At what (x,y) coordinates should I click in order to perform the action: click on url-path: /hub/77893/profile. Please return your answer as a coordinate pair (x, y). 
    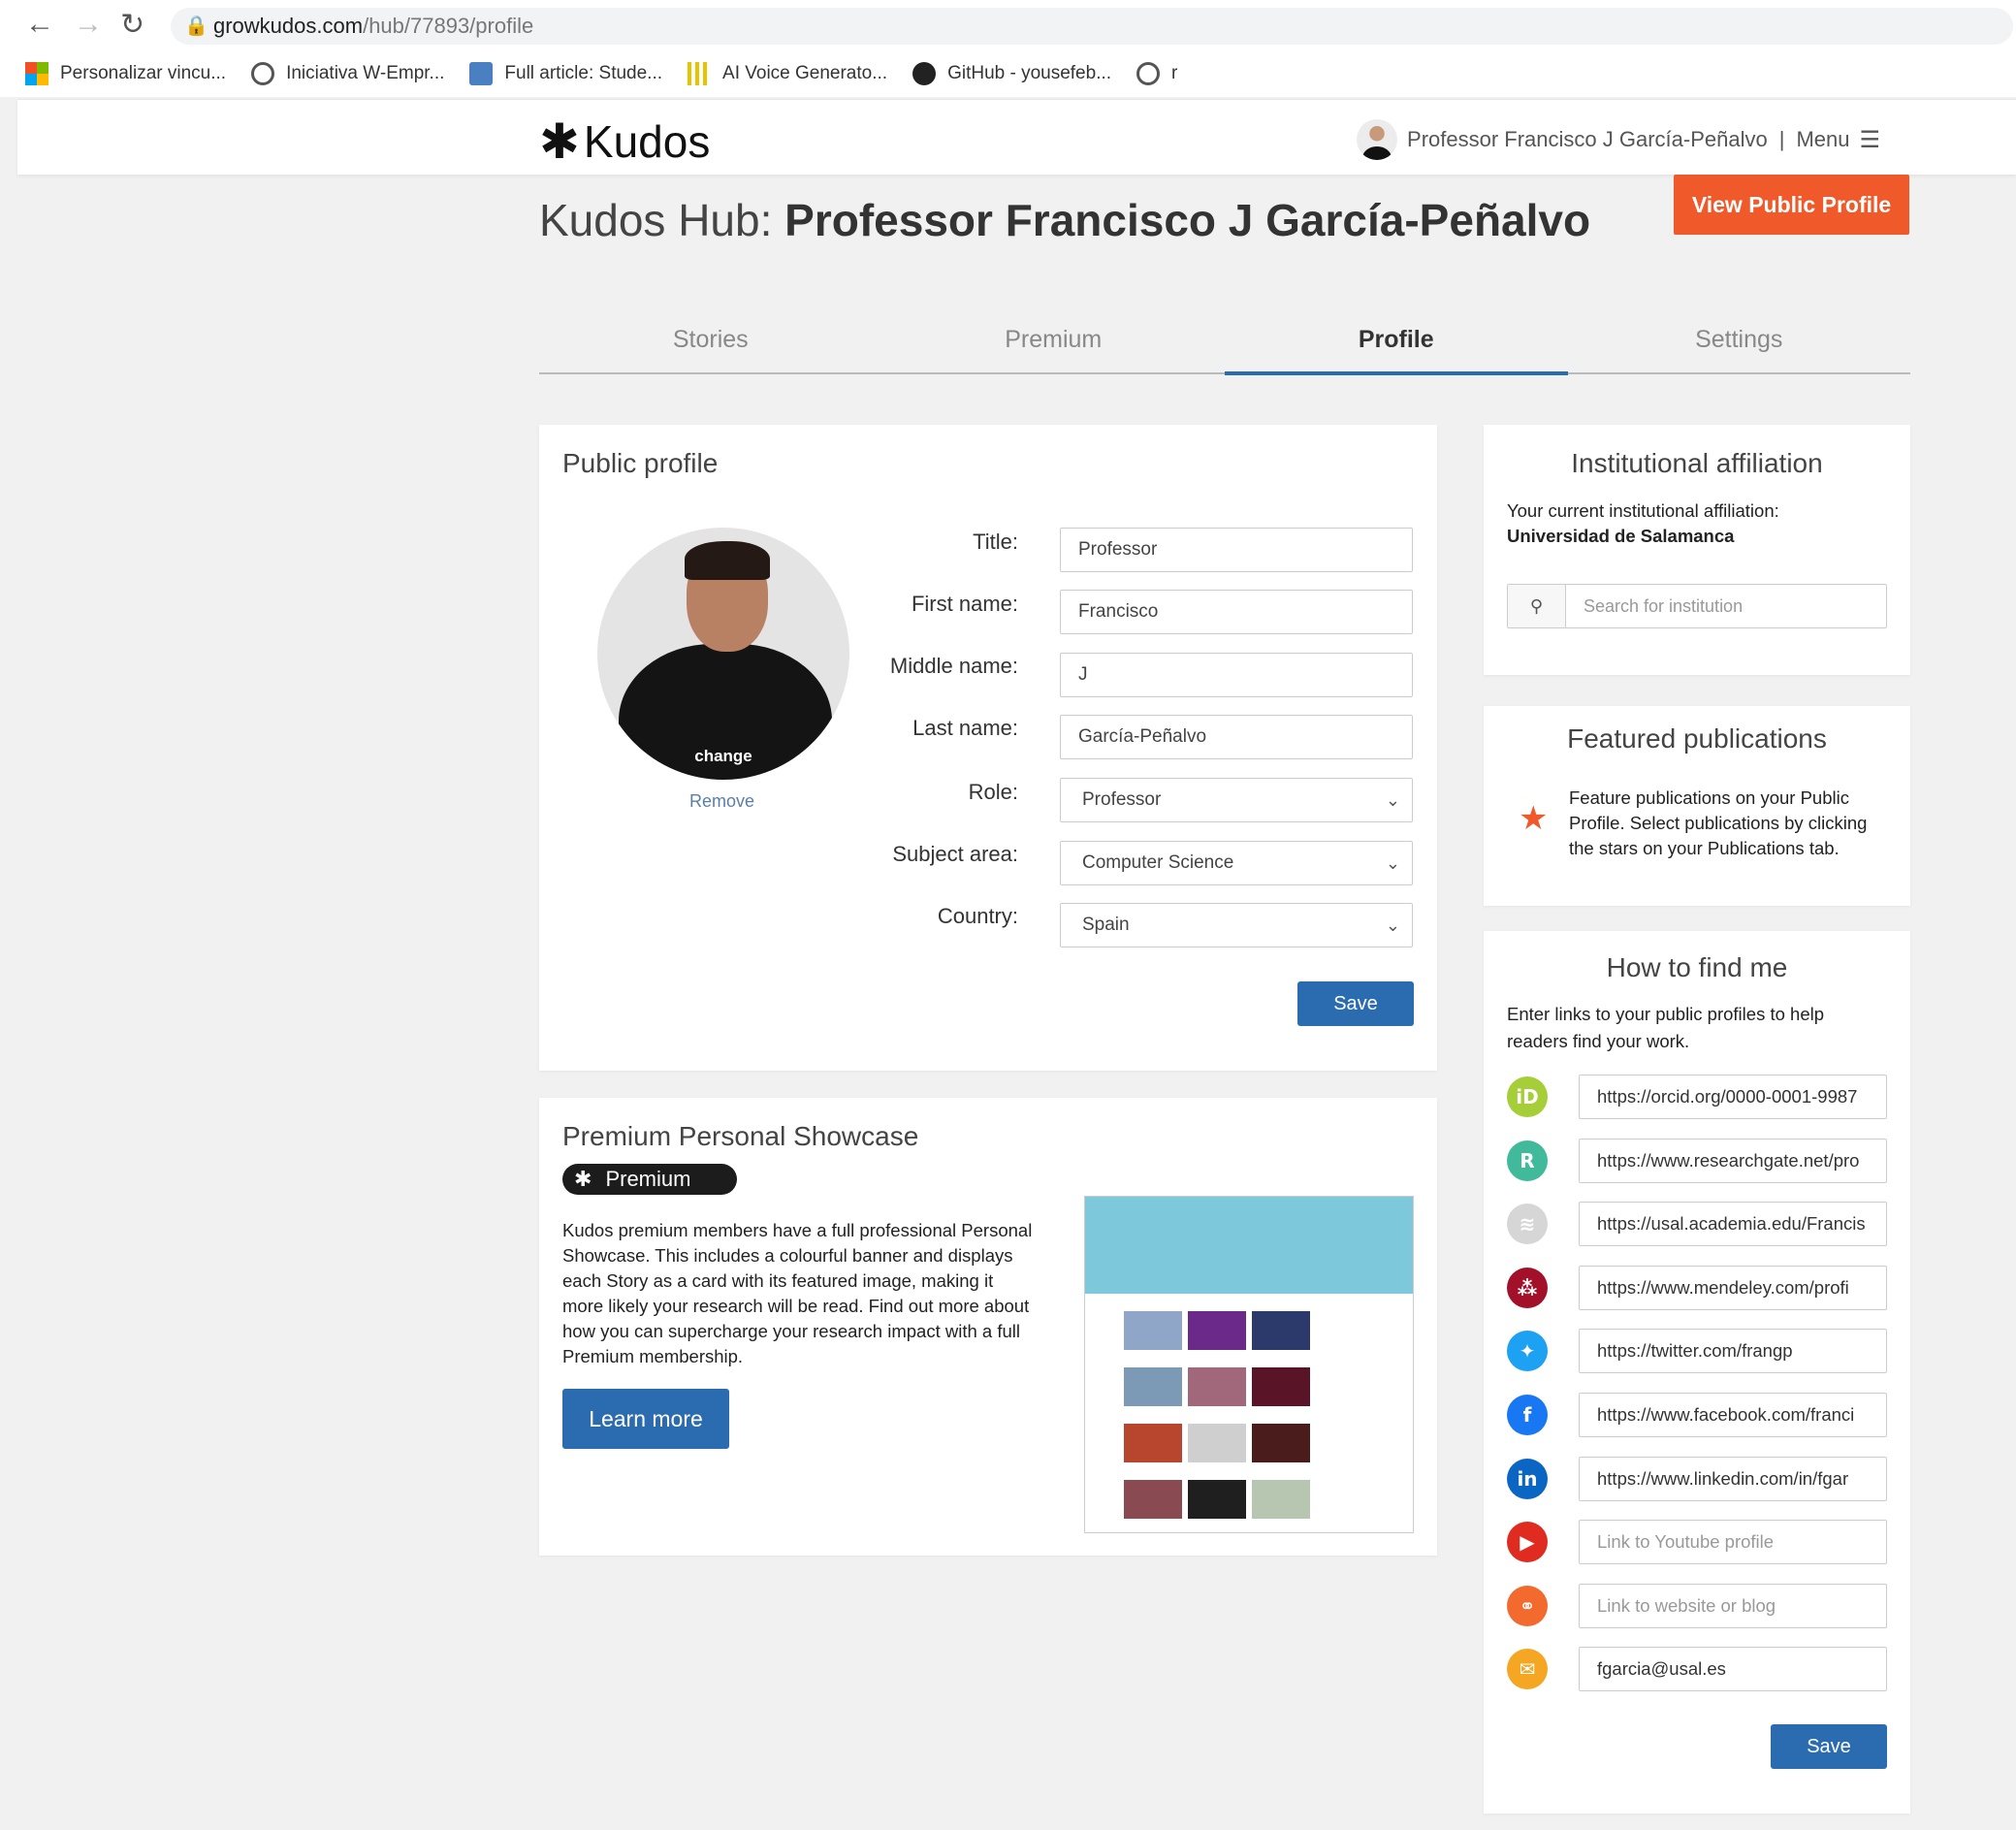
    Looking at the image, I should click on (448, 26).